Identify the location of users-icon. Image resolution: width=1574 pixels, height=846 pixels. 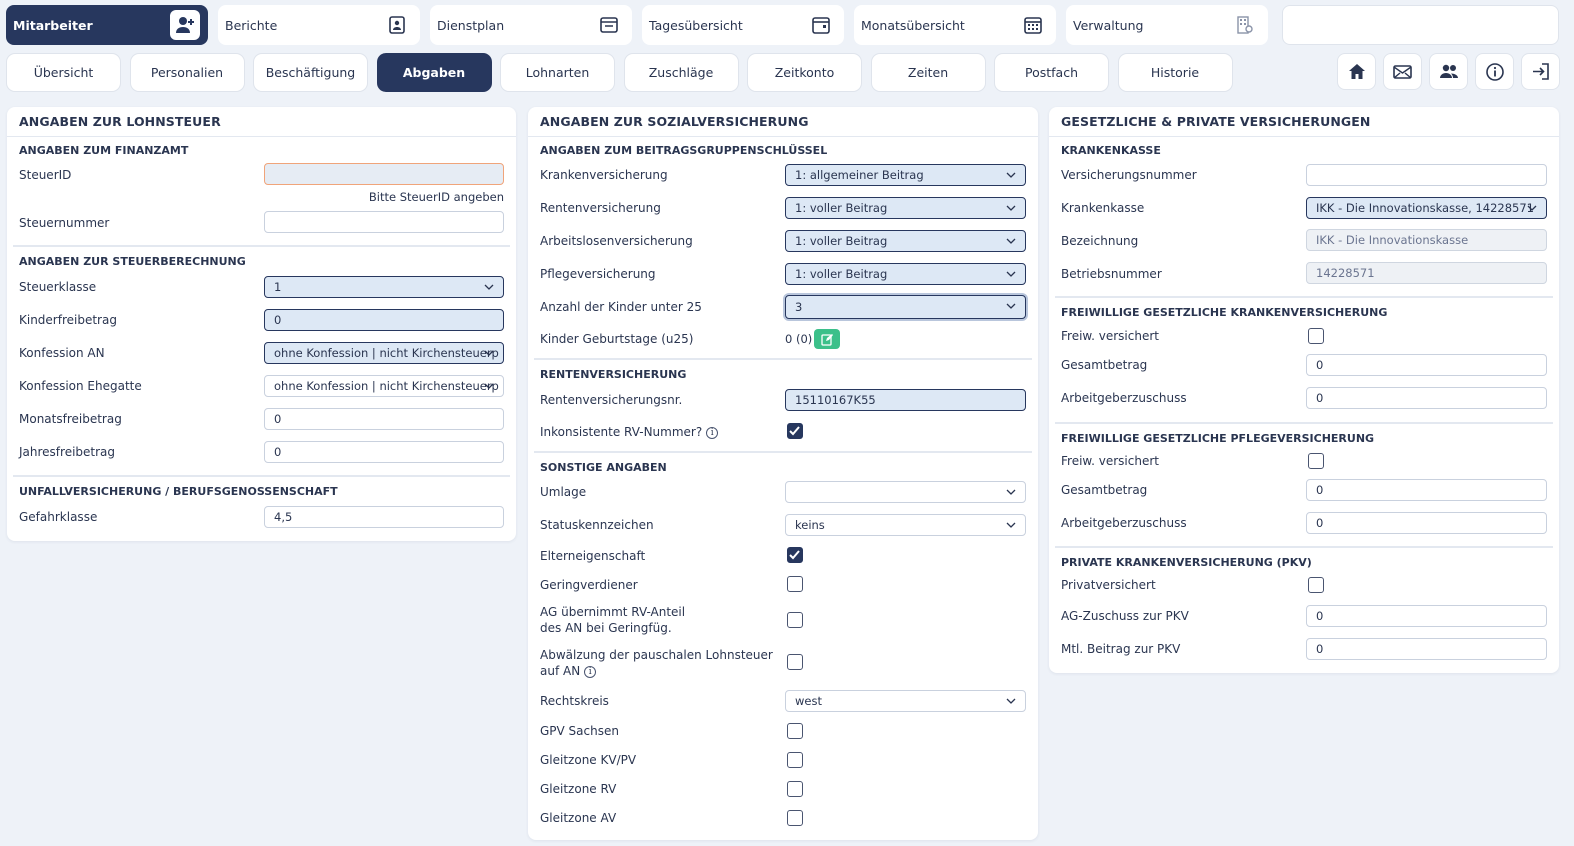
(1448, 71).